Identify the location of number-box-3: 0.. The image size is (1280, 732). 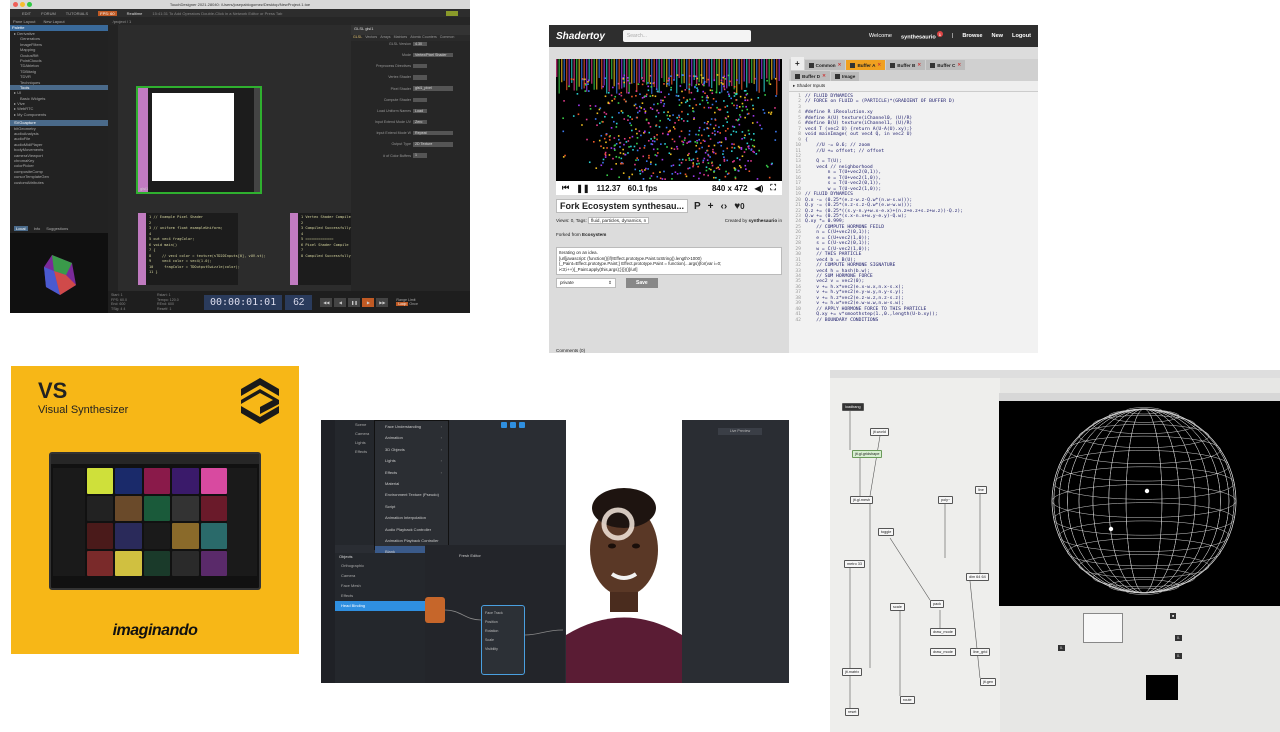
(1178, 656).